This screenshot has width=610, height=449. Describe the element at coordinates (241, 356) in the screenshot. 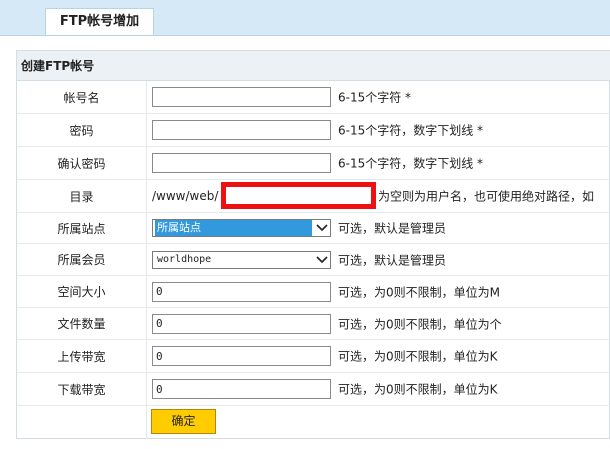

I see `upload-bandwidth-input` at that location.